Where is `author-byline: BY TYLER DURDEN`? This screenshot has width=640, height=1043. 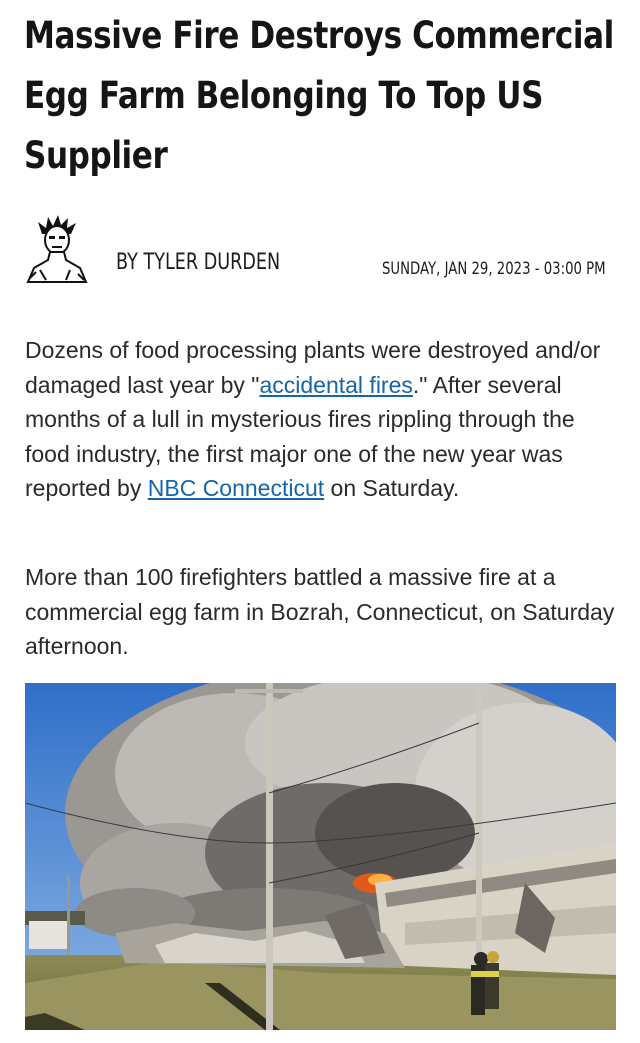 author-byline: BY TYLER DURDEN is located at coordinates (198, 262).